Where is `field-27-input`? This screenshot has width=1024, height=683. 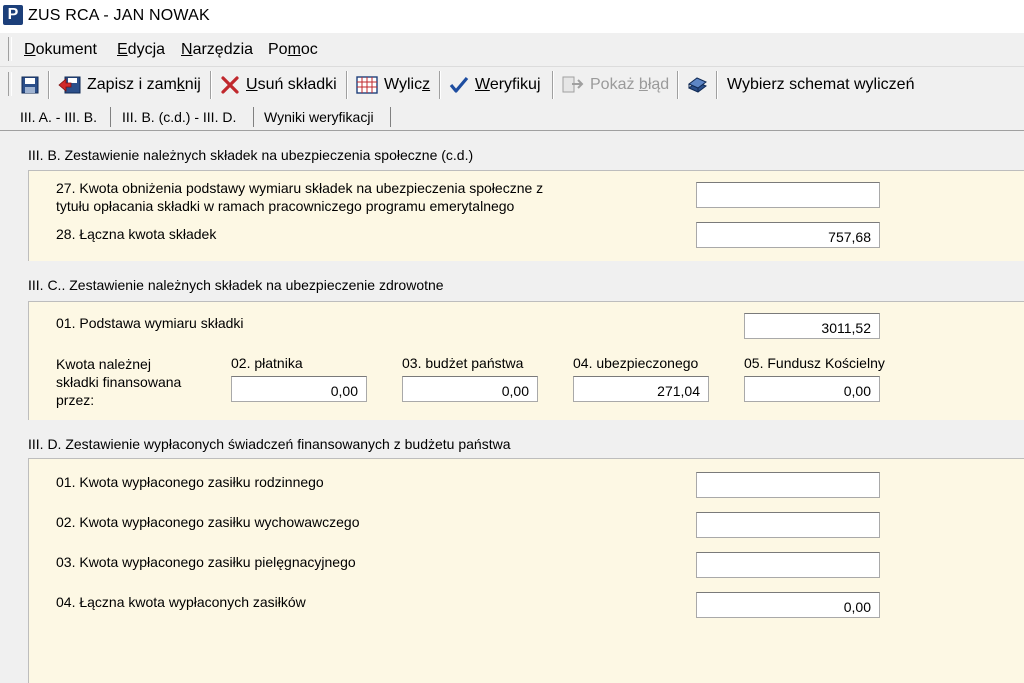 field-27-input is located at coordinates (788, 195).